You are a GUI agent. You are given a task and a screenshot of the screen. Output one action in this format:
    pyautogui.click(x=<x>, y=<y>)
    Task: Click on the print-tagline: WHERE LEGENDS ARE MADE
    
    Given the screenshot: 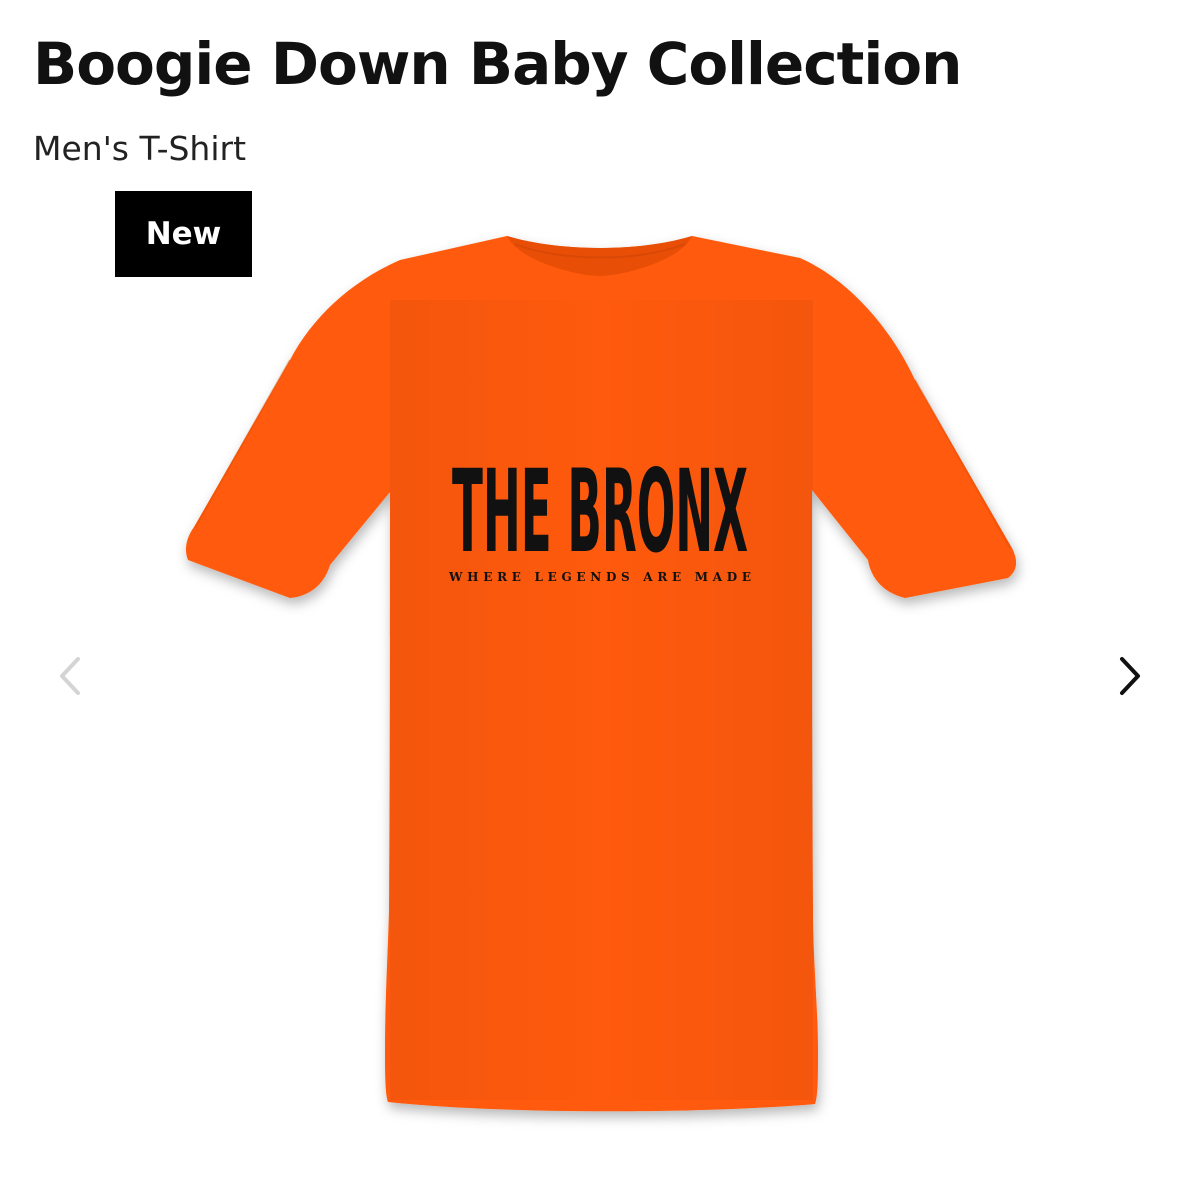 What is the action you would take?
    pyautogui.click(x=599, y=577)
    